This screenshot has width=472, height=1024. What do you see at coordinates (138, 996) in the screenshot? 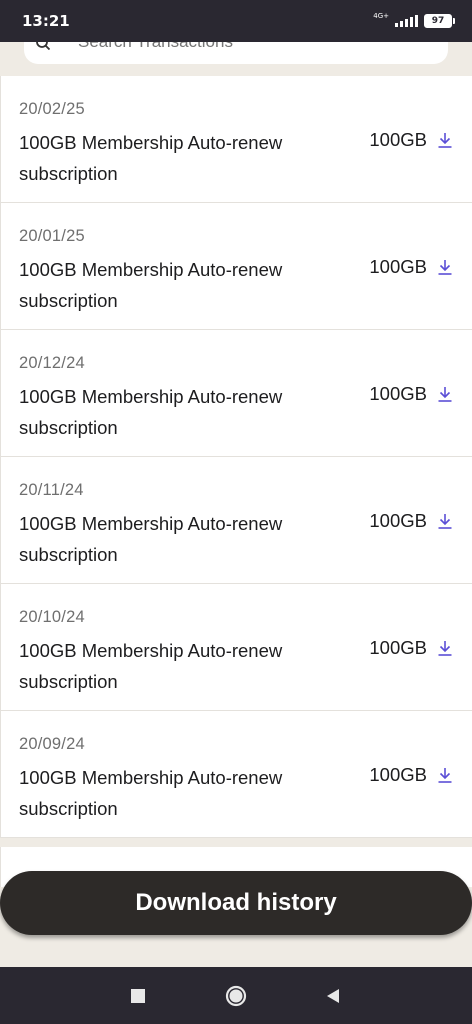
I see `square-icon` at bounding box center [138, 996].